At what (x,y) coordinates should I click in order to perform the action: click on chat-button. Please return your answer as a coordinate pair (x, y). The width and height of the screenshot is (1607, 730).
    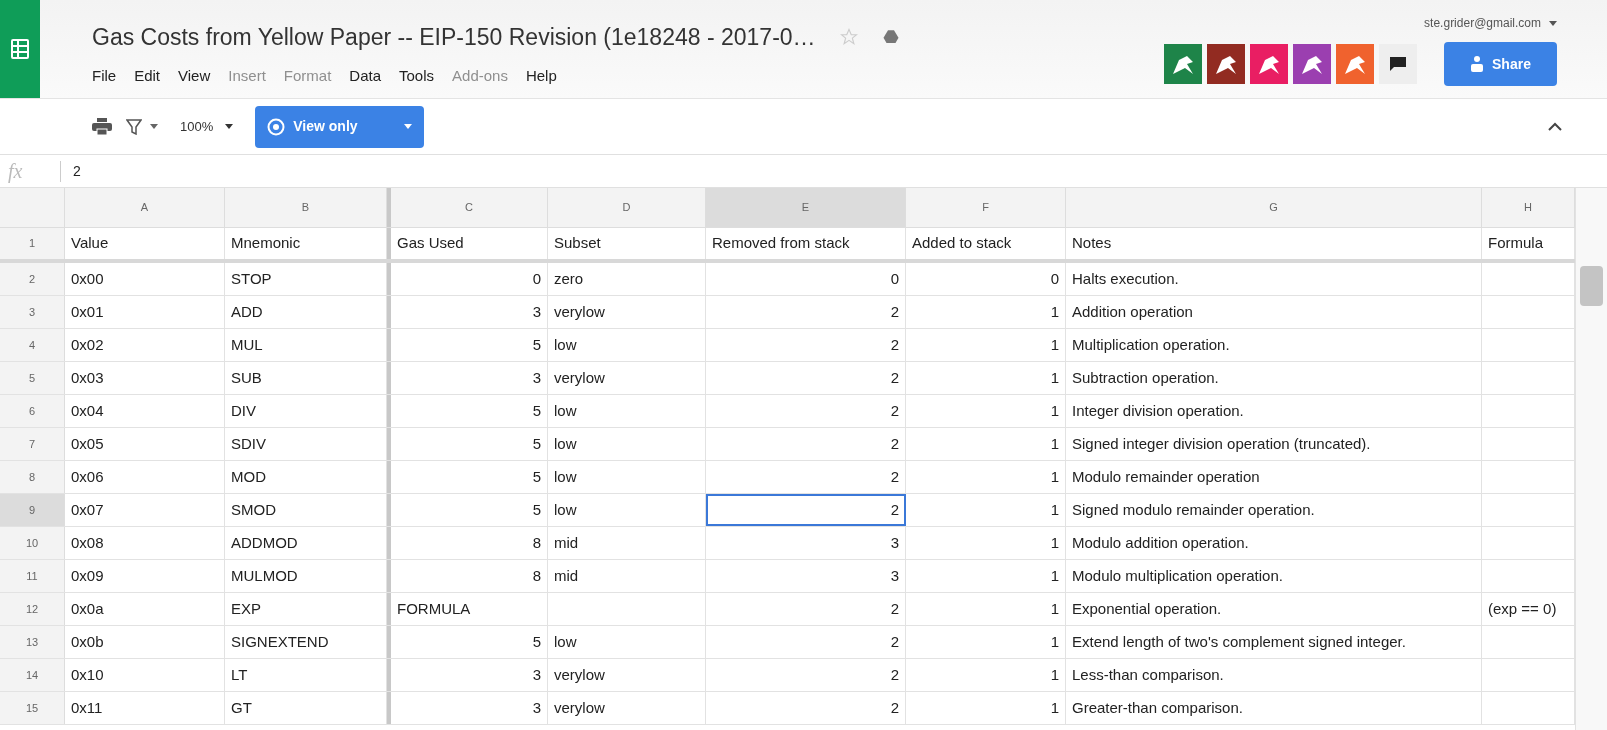
    Looking at the image, I should click on (1398, 64).